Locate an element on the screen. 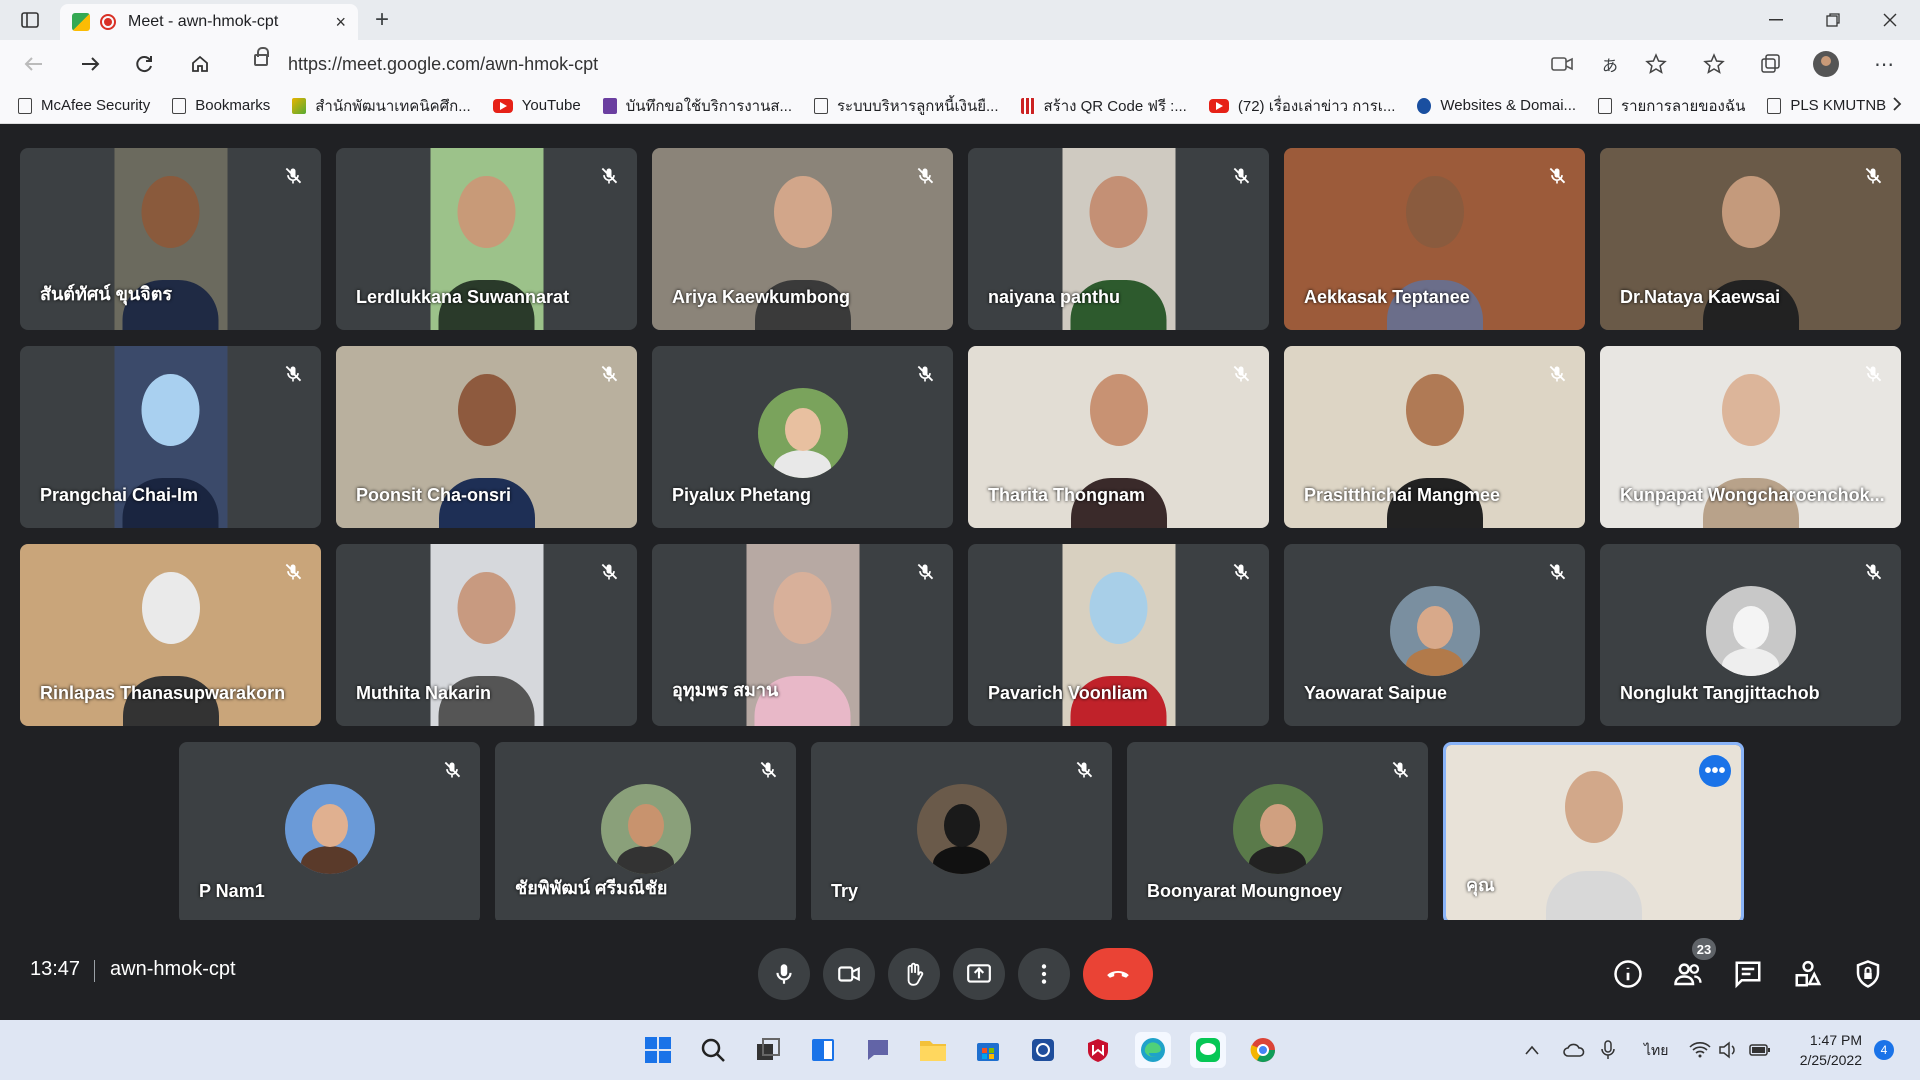 The height and width of the screenshot is (1080, 1920). participant-tile: สันต์ทัศน์ ขุนจิตร is located at coordinates (170, 239).